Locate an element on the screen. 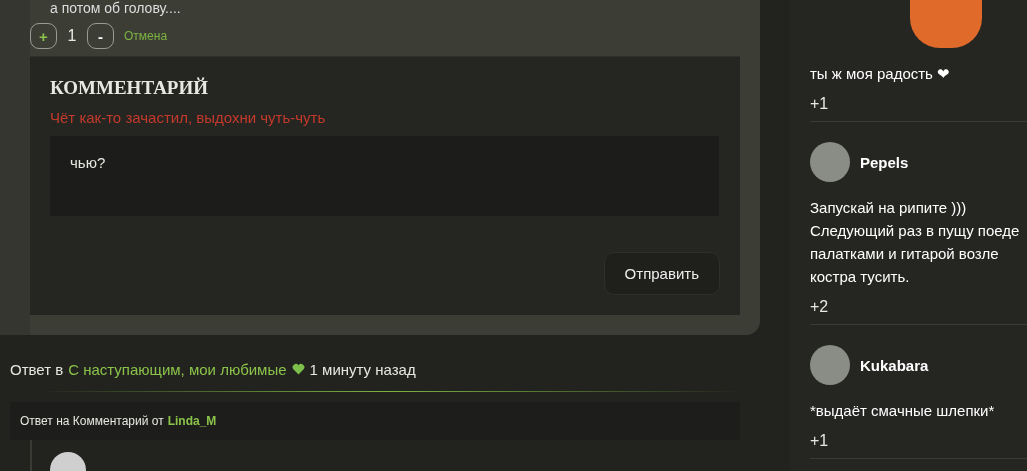 The image size is (1027, 471). reply-prefix: Ответ в is located at coordinates (37, 369).